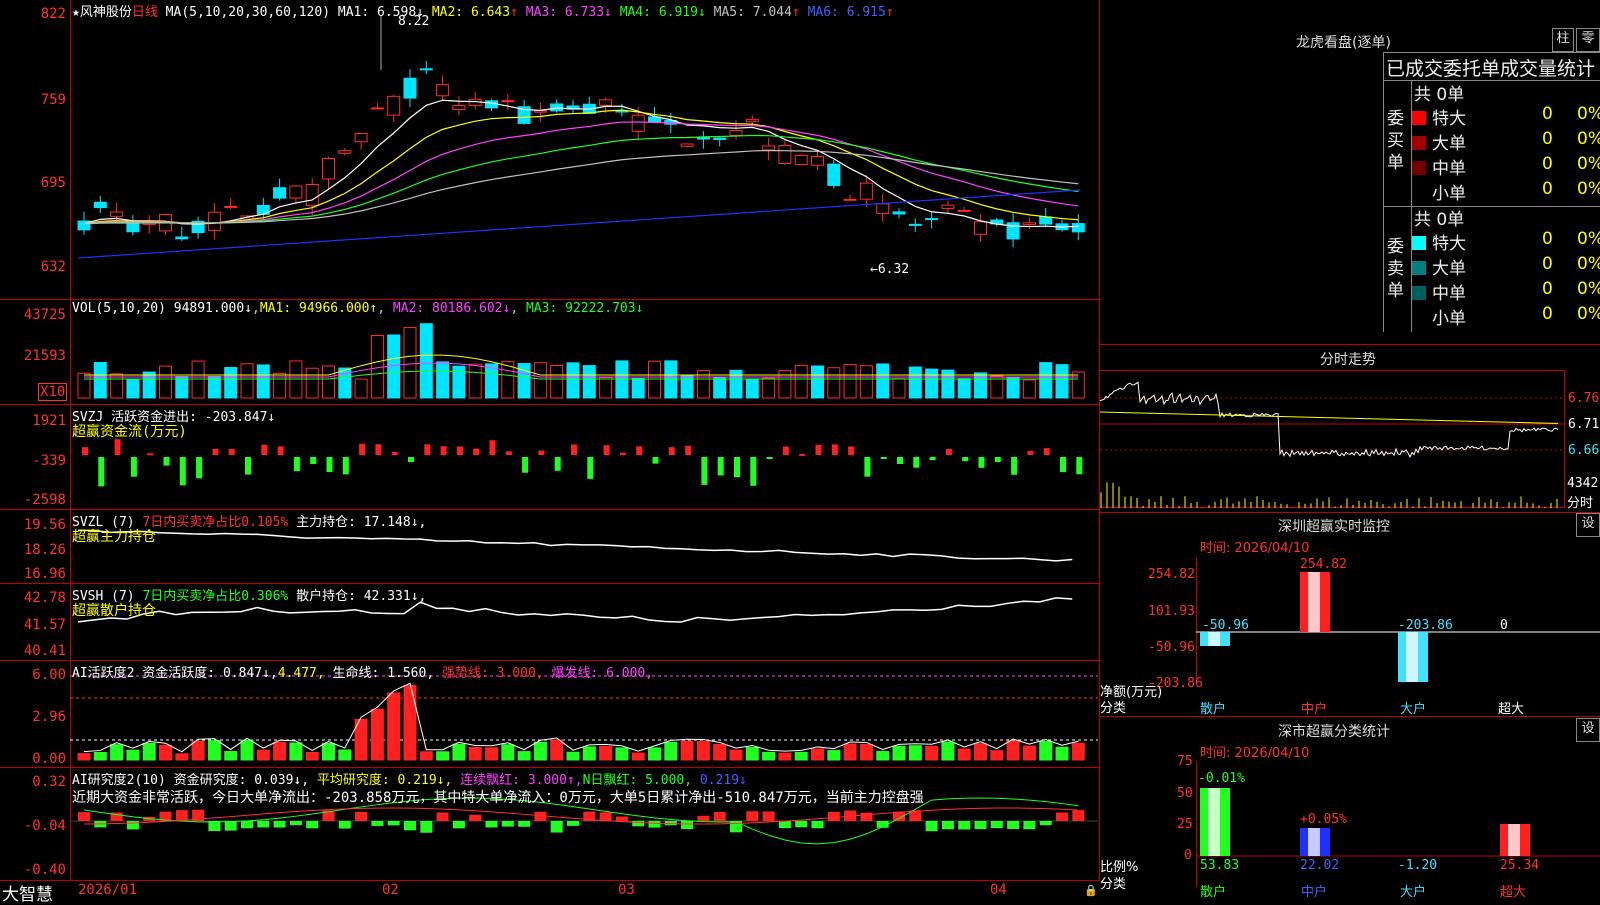 Image resolution: width=1600 pixels, height=905 pixels. What do you see at coordinates (1506, 291) in the screenshot?
I see `lhb-row: 中单 0 0%` at bounding box center [1506, 291].